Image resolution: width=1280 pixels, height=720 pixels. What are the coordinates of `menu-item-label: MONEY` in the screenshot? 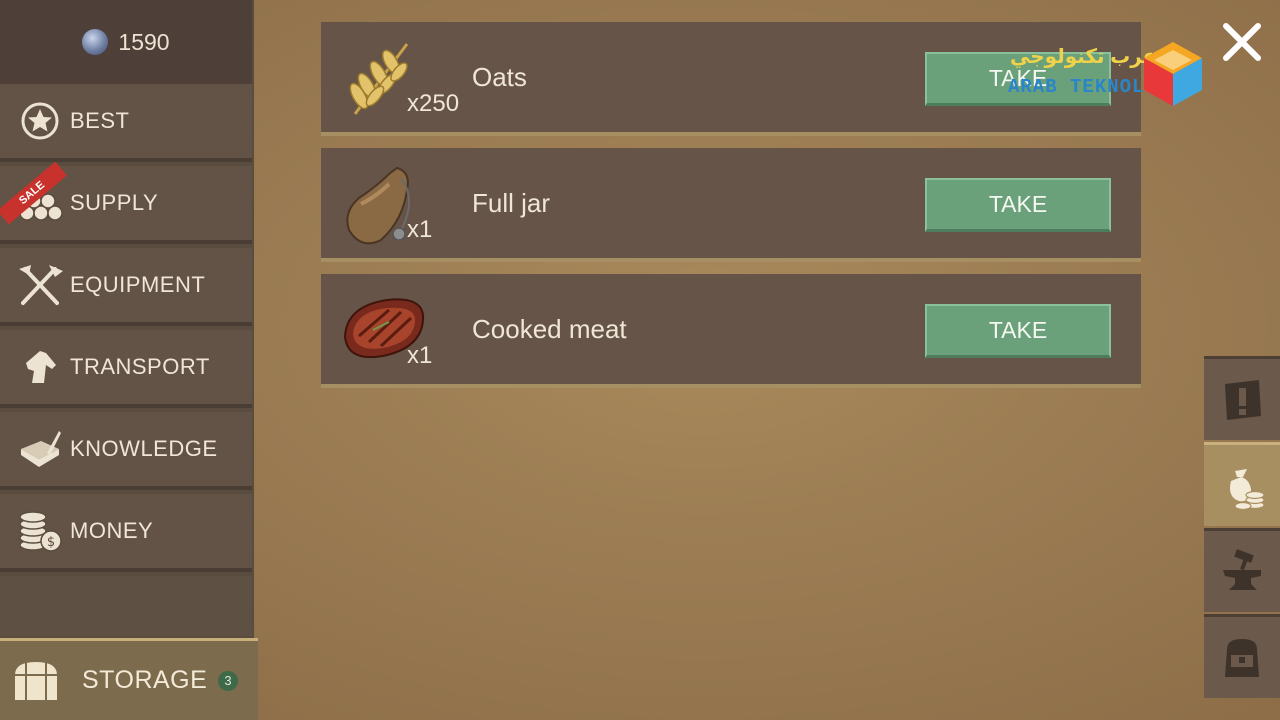 It's located at (112, 530).